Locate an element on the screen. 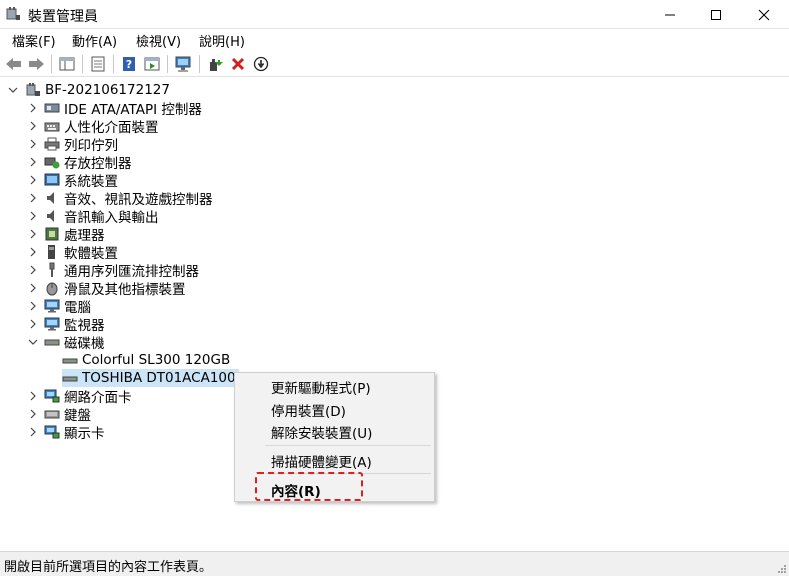  menu-disable-device: 停用裝置(D) is located at coordinates (308, 410).